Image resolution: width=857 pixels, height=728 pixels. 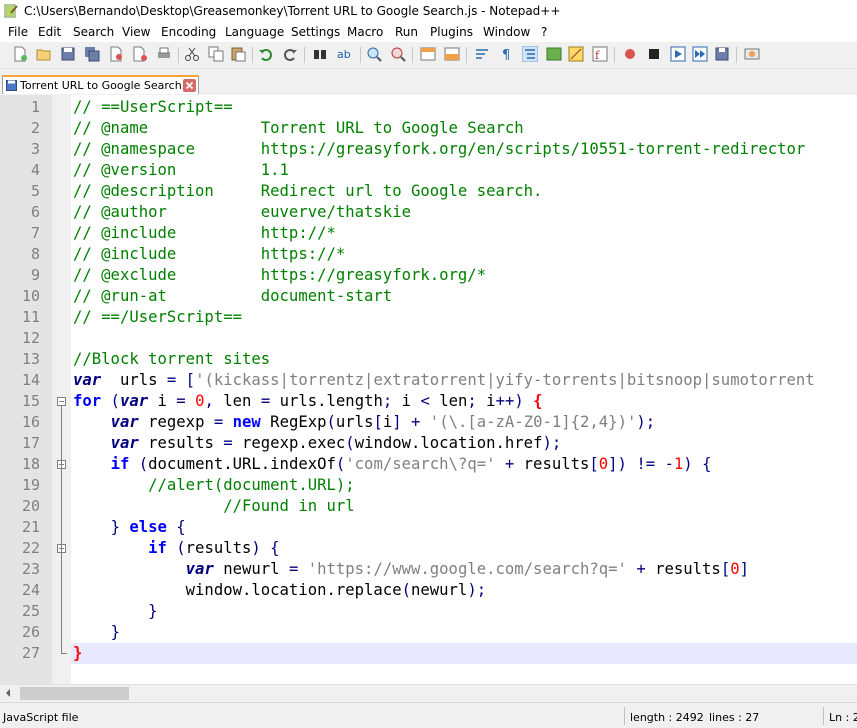 I want to click on line-number: 12, so click(x=30, y=338).